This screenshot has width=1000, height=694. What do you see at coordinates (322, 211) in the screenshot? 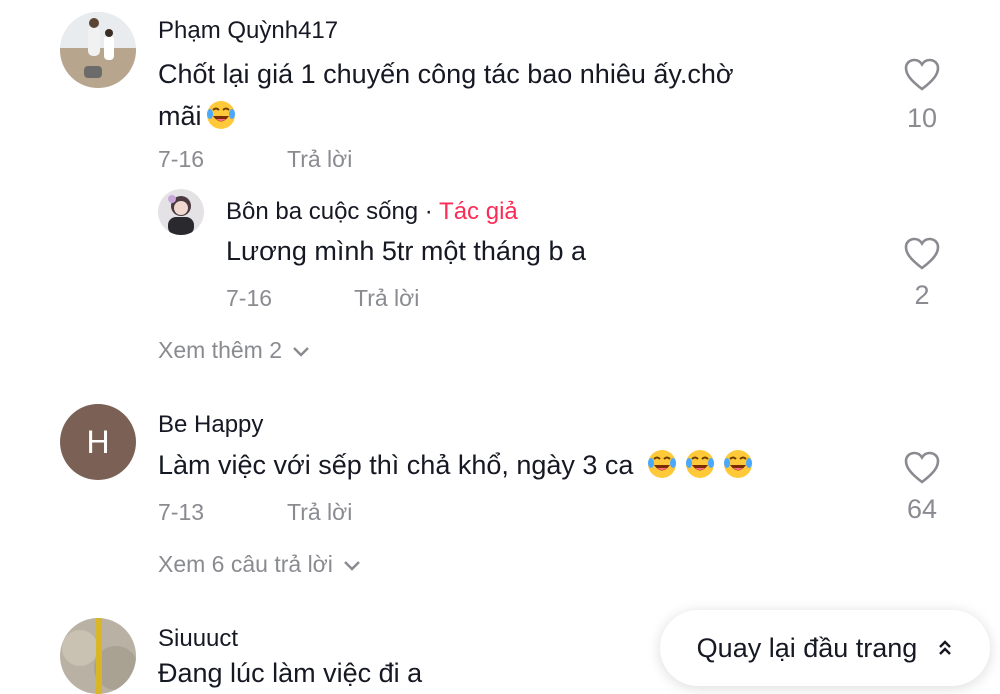
I see `reply-username: Bôn ba cuộc sống` at bounding box center [322, 211].